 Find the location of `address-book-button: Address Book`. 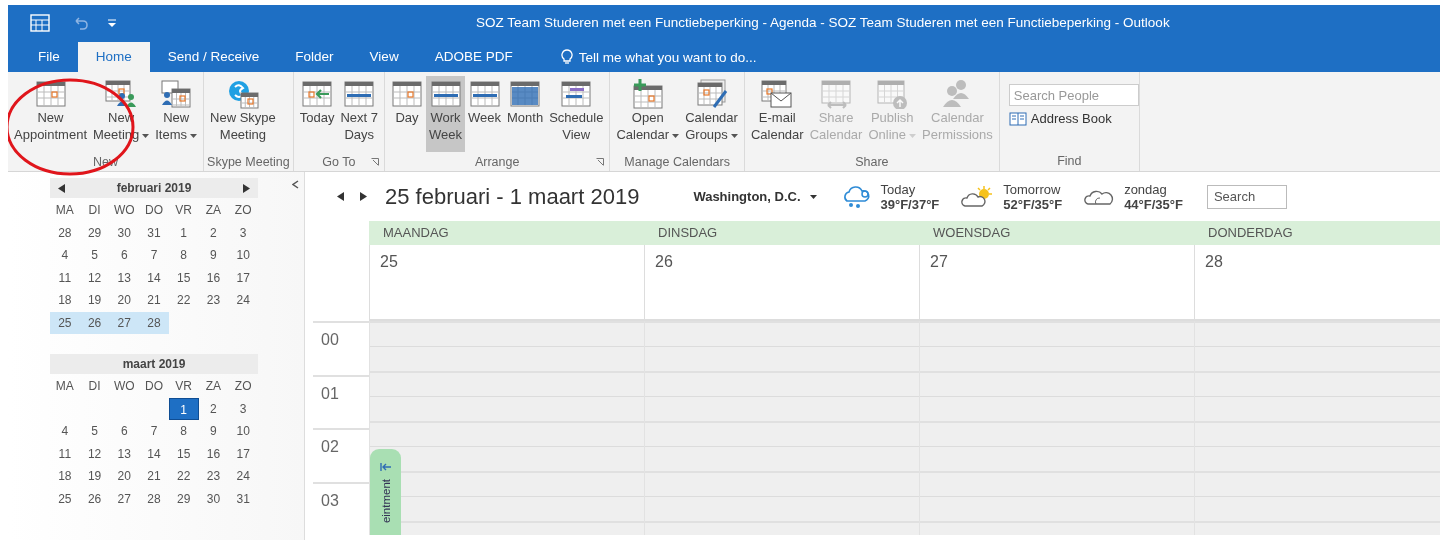

address-book-button: Address Book is located at coordinates (1069, 119).